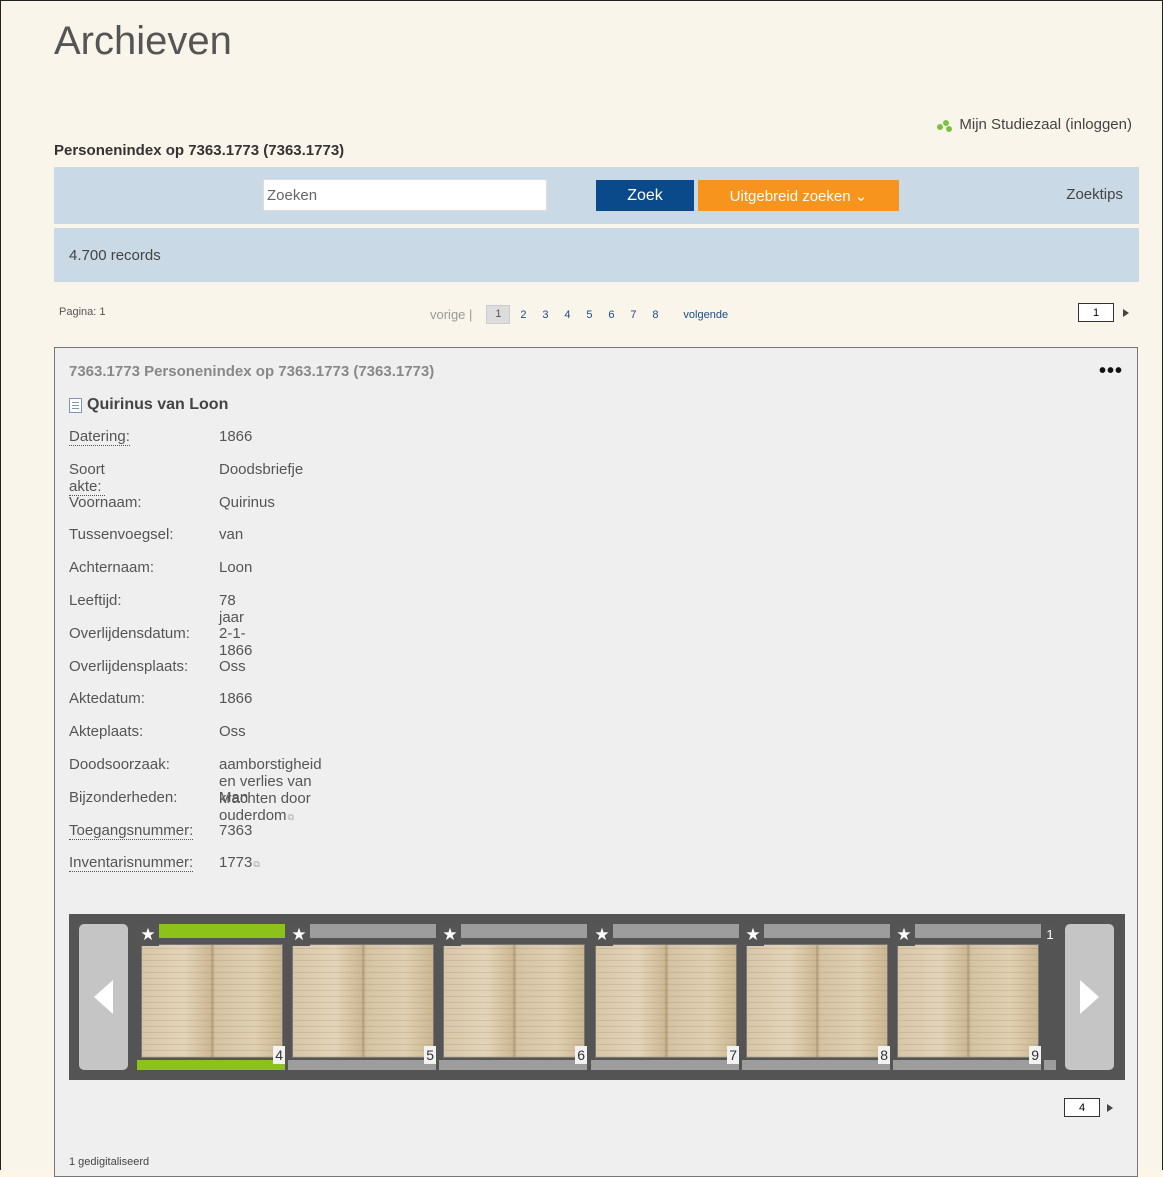 This screenshot has width=1163, height=1177. What do you see at coordinates (645, 195) in the screenshot?
I see `zoek-button: Zoek` at bounding box center [645, 195].